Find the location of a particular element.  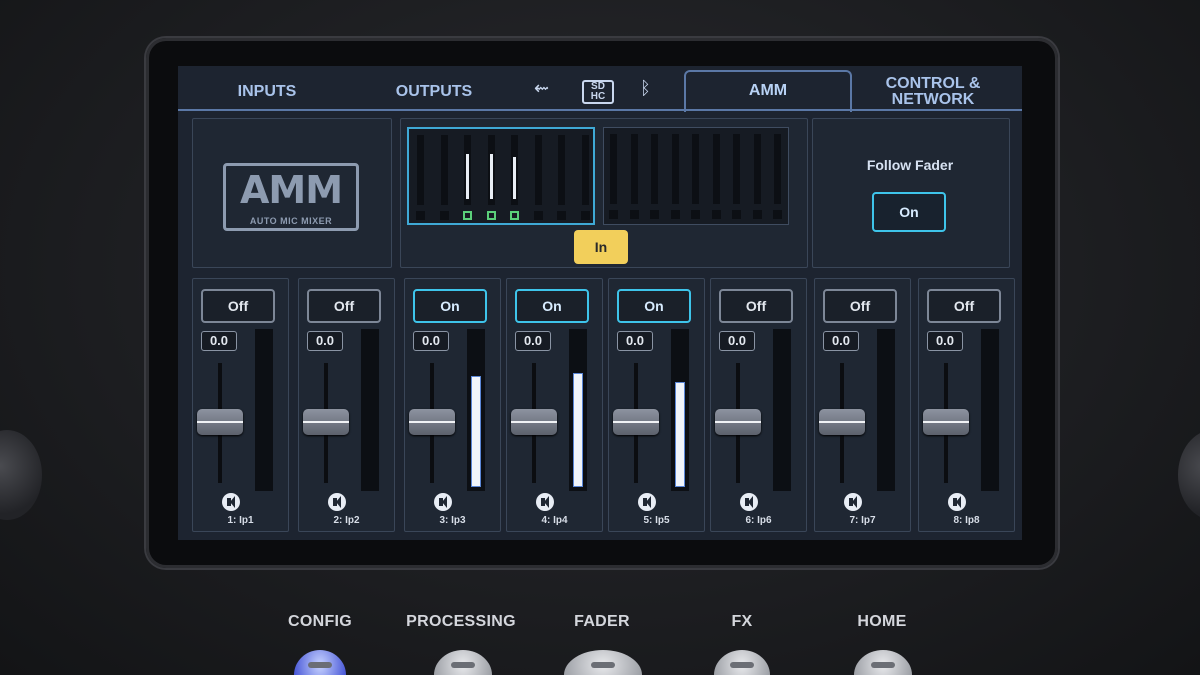

channel-name: 7: Ip7 is located at coordinates (862, 520).